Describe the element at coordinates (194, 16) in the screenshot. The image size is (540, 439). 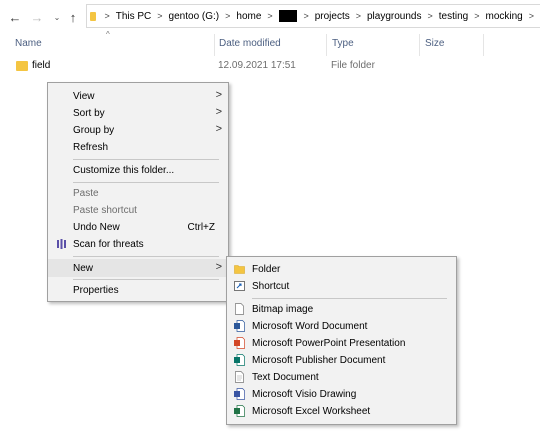
I see `breadcrumb-drive: gentoo (G:)` at that location.